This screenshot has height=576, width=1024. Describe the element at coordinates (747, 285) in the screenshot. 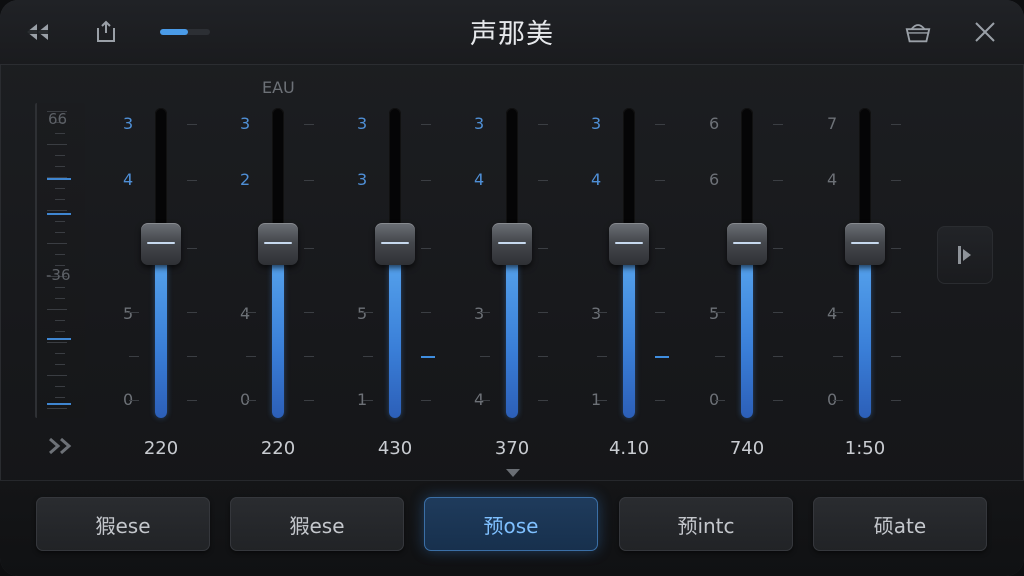

I see `eq-band-6: 6650740` at that location.